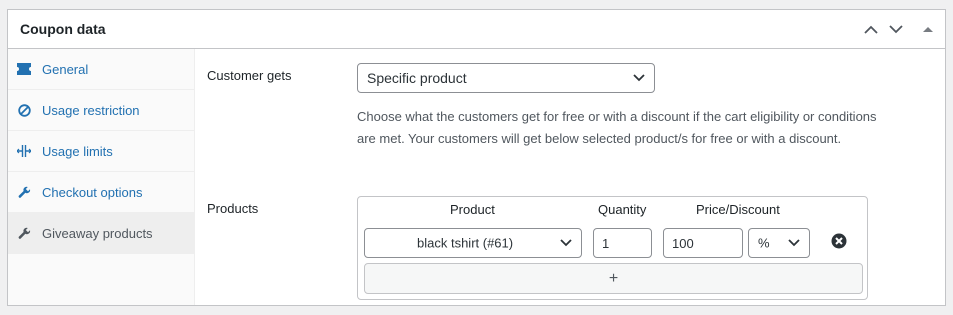 This screenshot has height=315, width=953. I want to click on tab-general-label: General, so click(65, 69).